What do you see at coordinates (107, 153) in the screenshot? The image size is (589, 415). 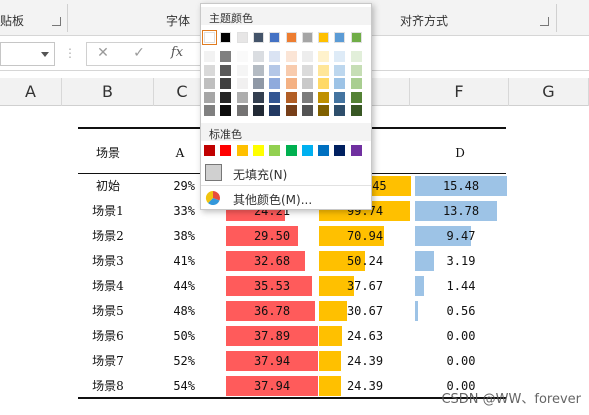 I see `header-scene: 场景` at bounding box center [107, 153].